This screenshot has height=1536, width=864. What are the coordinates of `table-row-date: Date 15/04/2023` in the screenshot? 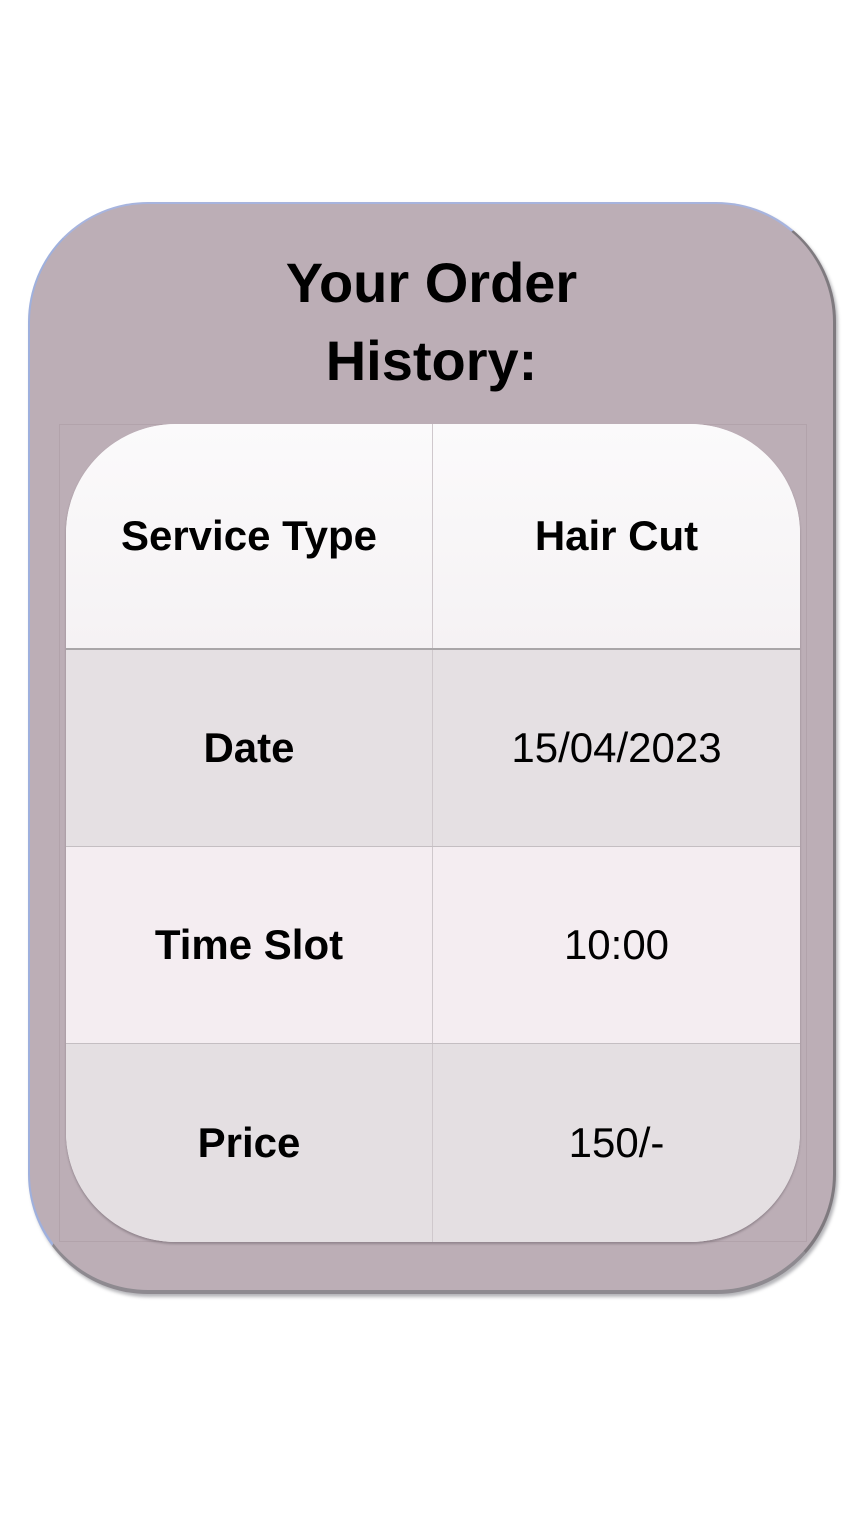 It's located at (433, 748).